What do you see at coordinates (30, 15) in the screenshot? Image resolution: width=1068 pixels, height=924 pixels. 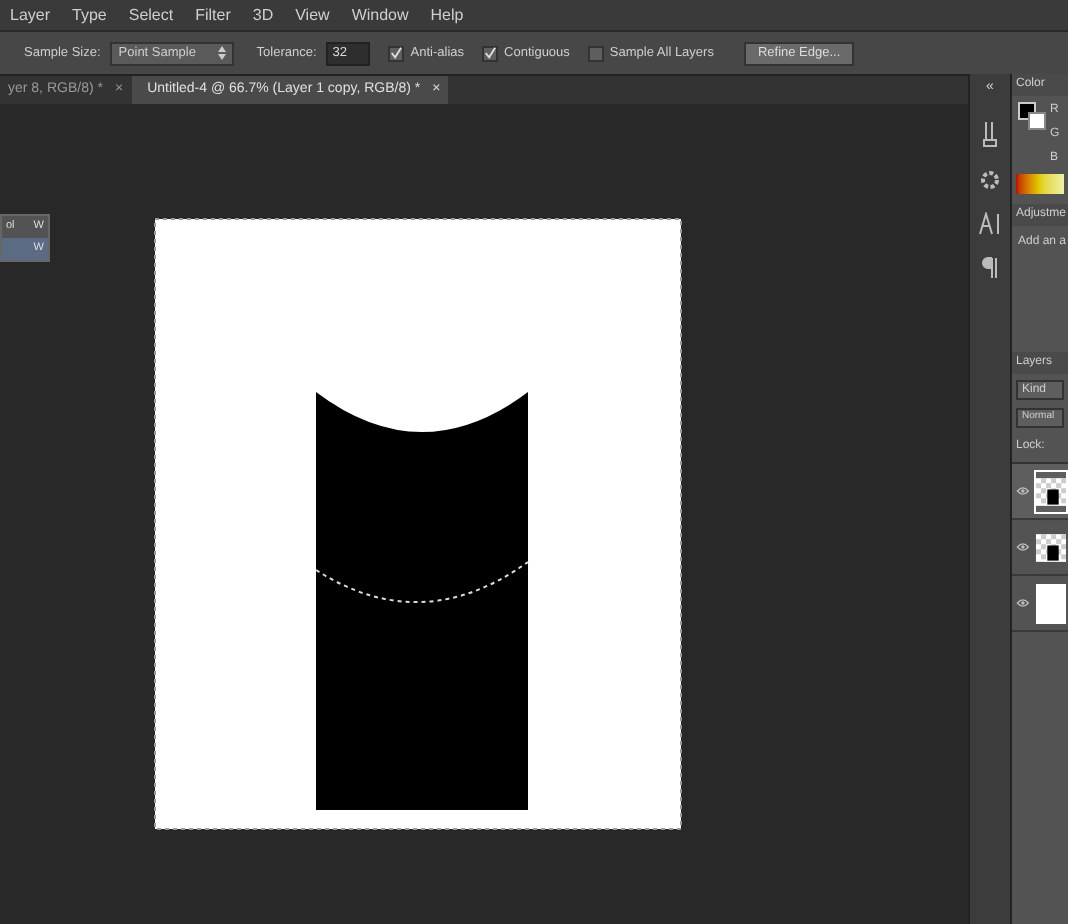 I see `menu-item: Layer` at bounding box center [30, 15].